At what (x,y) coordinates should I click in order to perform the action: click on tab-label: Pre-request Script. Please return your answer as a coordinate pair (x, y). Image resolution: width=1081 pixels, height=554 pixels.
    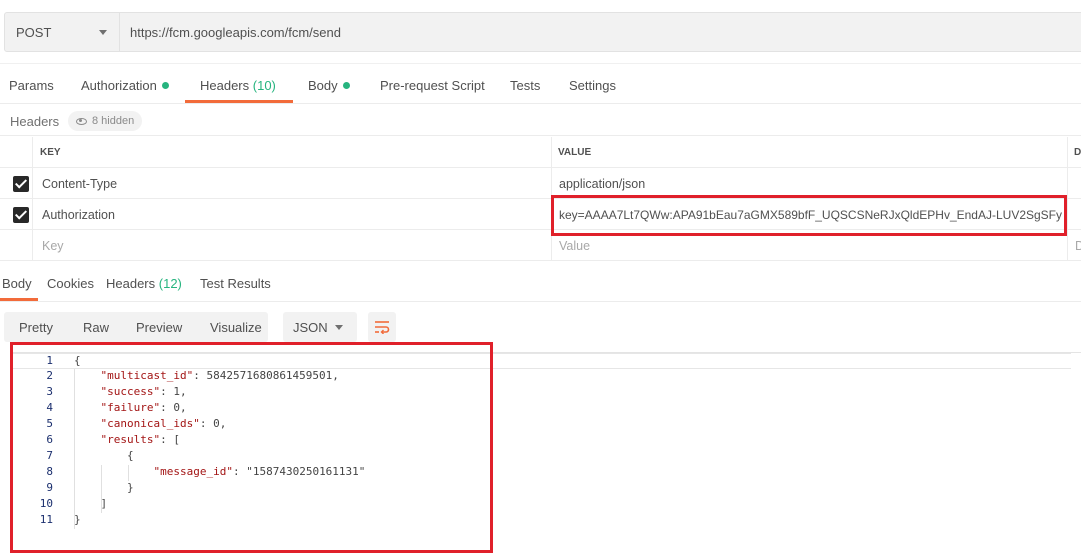
    Looking at the image, I should click on (432, 85).